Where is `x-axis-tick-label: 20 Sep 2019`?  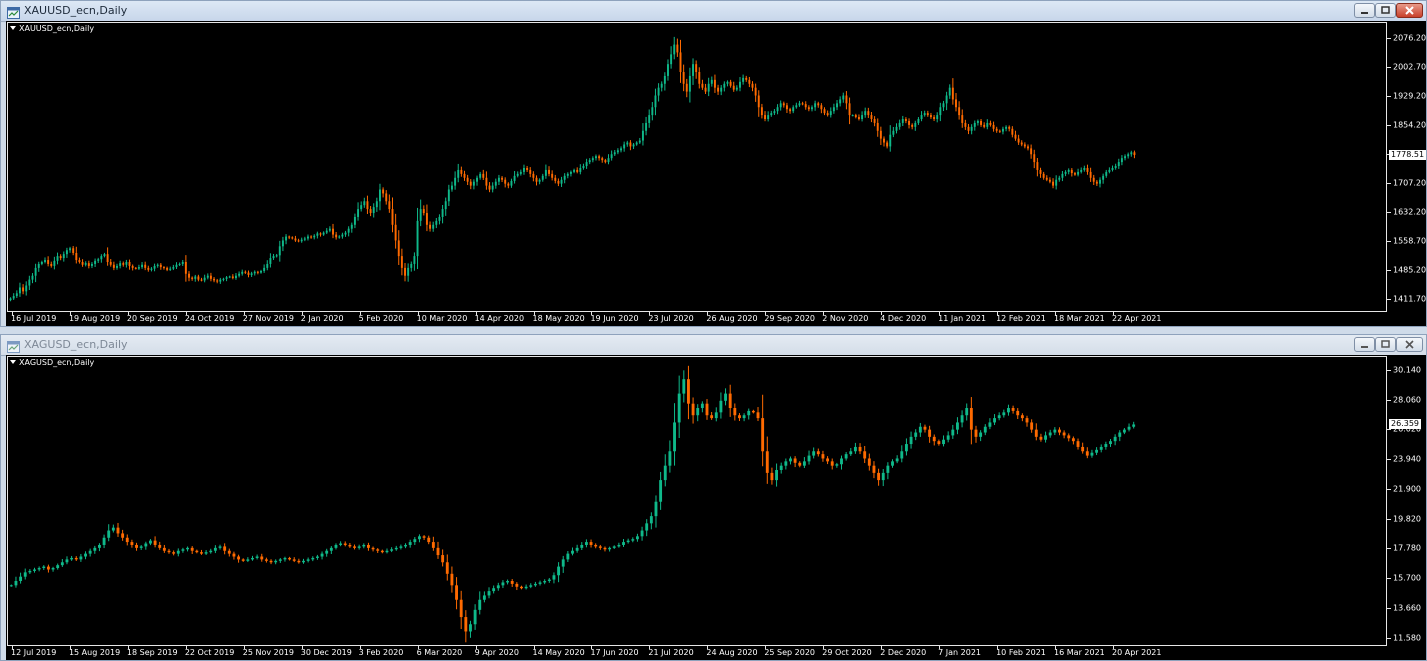 x-axis-tick-label: 20 Sep 2019 is located at coordinates (152, 318).